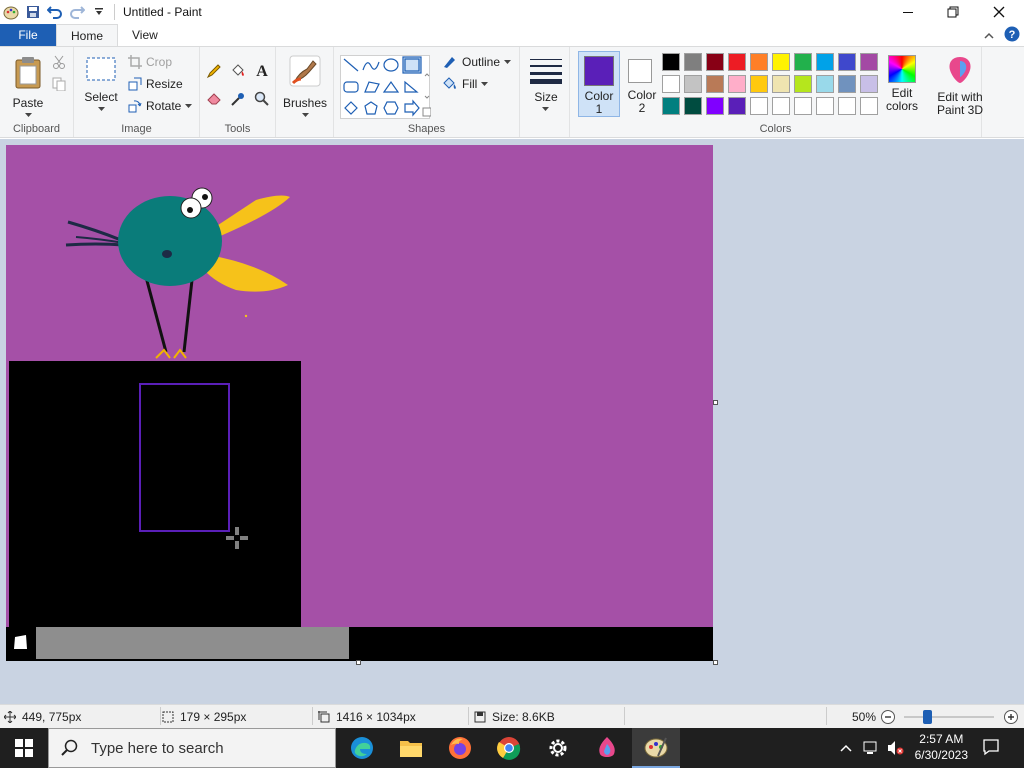 This screenshot has height=768, width=1024. What do you see at coordinates (391, 108) in the screenshot?
I see `hexagon-shape-icon` at bounding box center [391, 108].